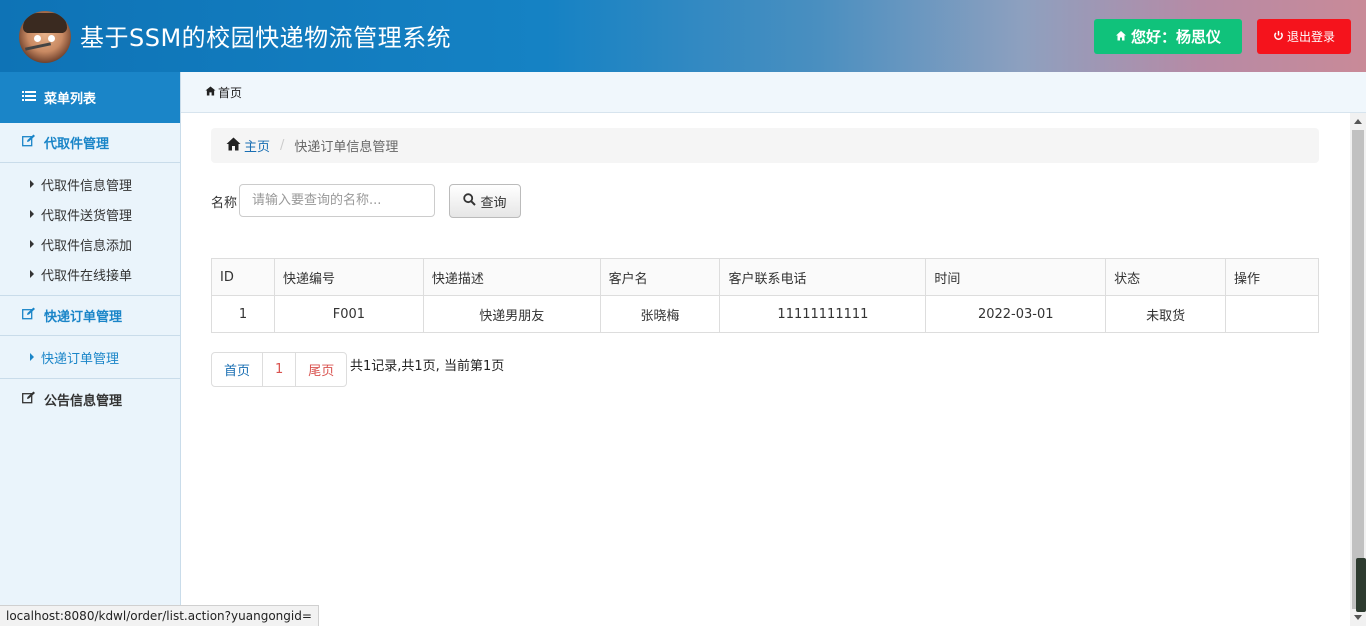  I want to click on col-phone: 客户联系电话, so click(823, 277).